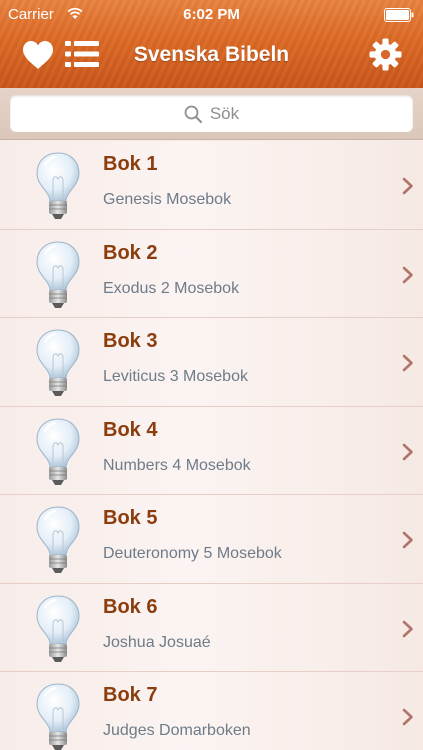 The image size is (423, 750). What do you see at coordinates (211, 54) in the screenshot?
I see `page-title: Svenska Bibeln` at bounding box center [211, 54].